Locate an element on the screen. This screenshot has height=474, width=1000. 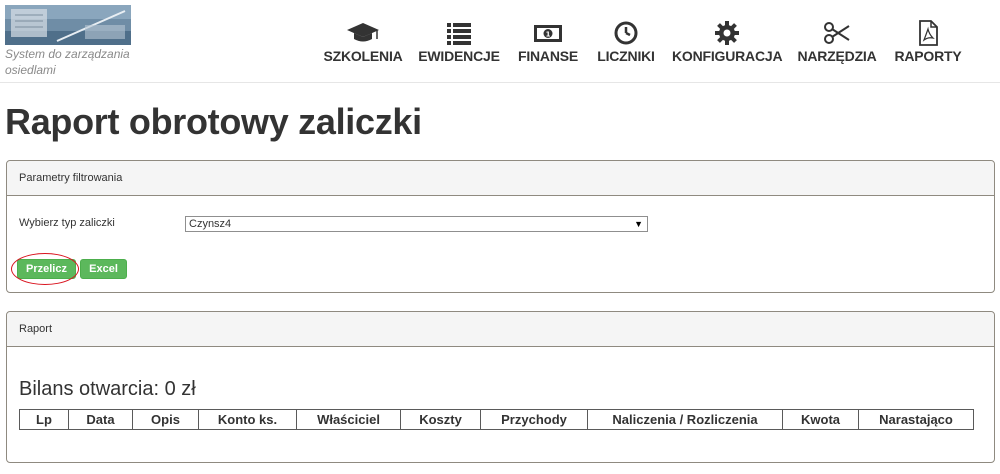
nav-szkolenia: SZKOLENIA is located at coordinates (363, 45).